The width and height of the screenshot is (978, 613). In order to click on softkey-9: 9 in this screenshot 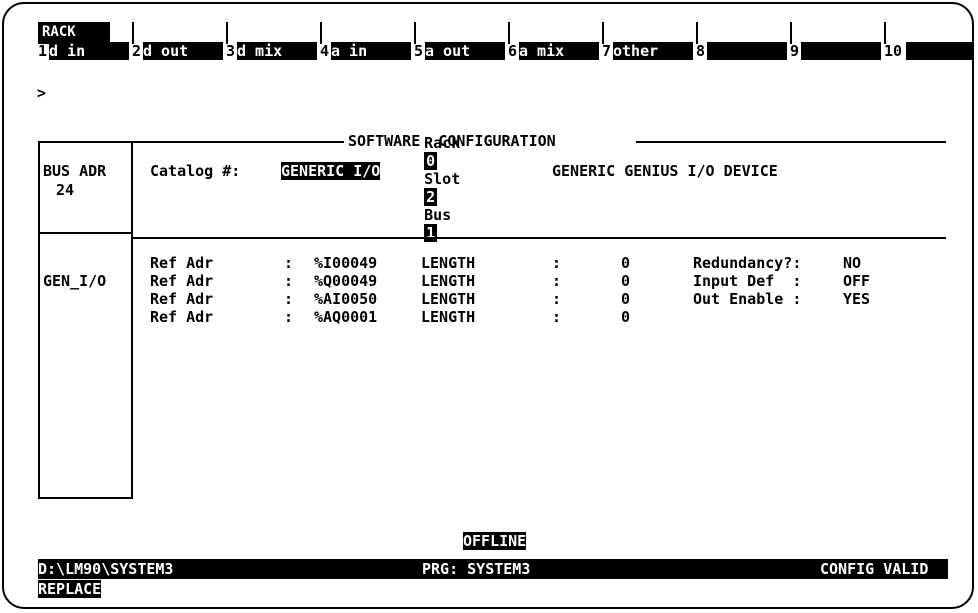, I will do `click(836, 42)`.